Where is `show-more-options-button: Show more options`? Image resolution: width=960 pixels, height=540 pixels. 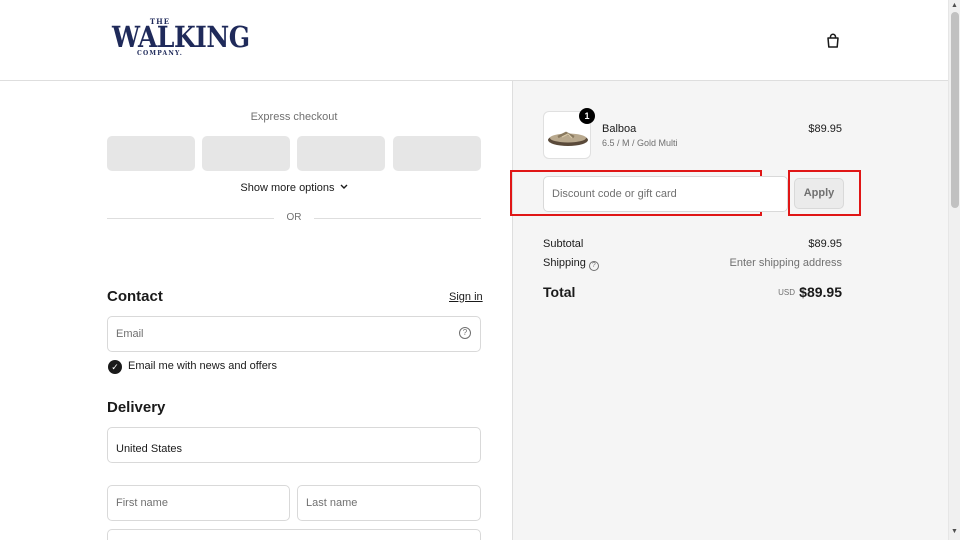 show-more-options-button: Show more options is located at coordinates (294, 188).